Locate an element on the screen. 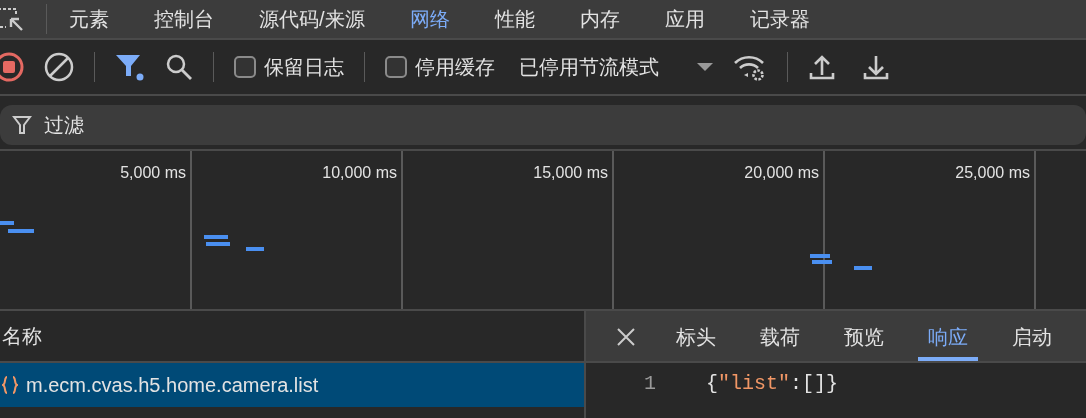 The image size is (1086, 418). clear-icon is located at coordinates (59, 67).